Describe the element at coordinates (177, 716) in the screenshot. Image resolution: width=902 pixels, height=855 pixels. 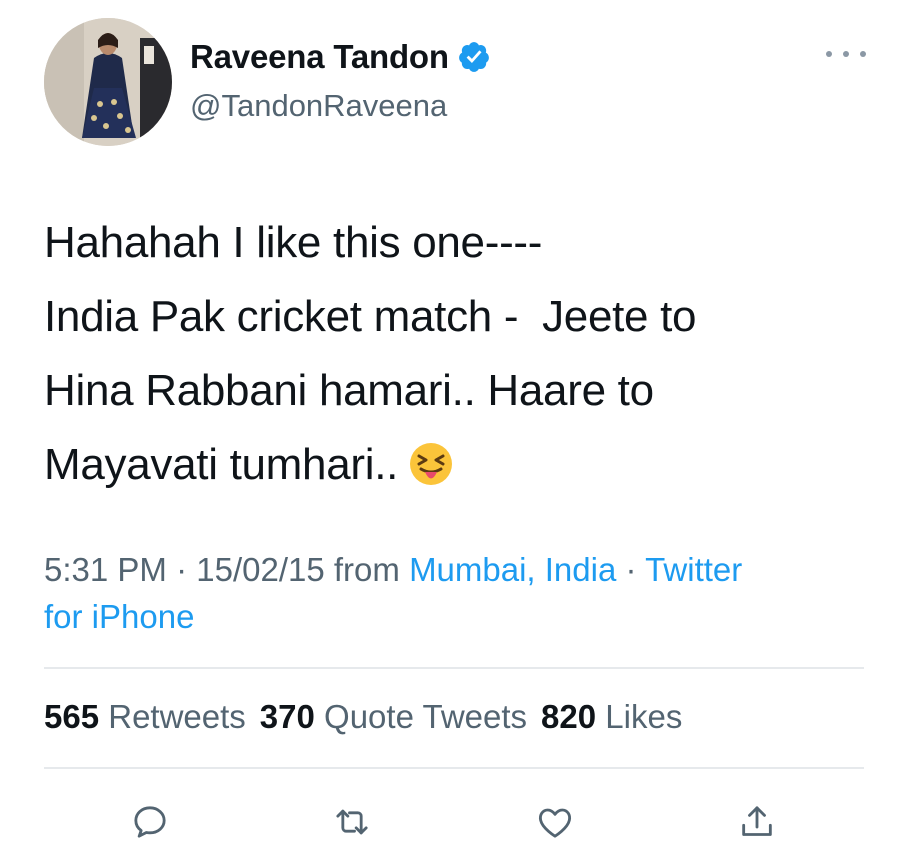
I see `retweets-label: Retweets` at that location.